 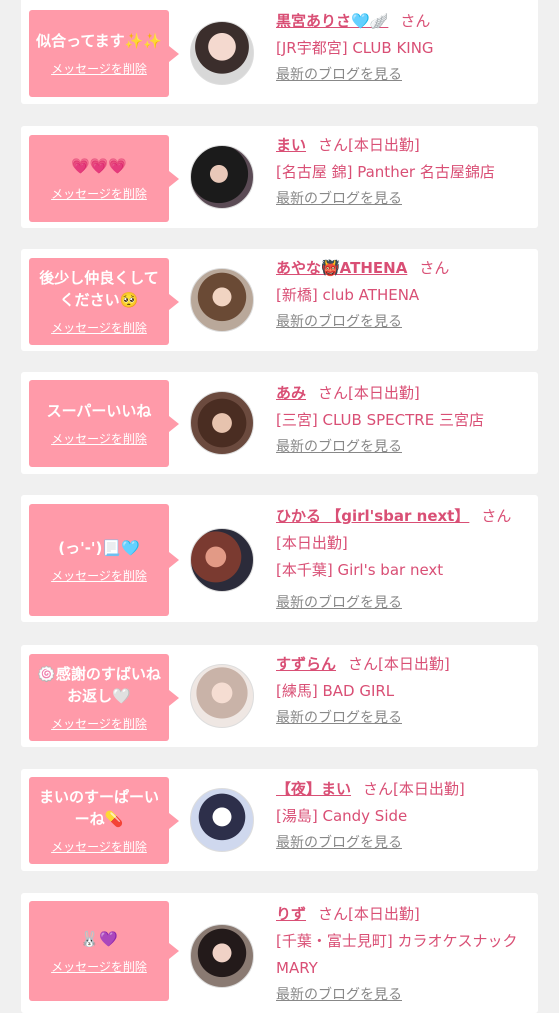 I want to click on message-bubble: 💗💗💗 メッセージを削除, so click(x=104, y=178).